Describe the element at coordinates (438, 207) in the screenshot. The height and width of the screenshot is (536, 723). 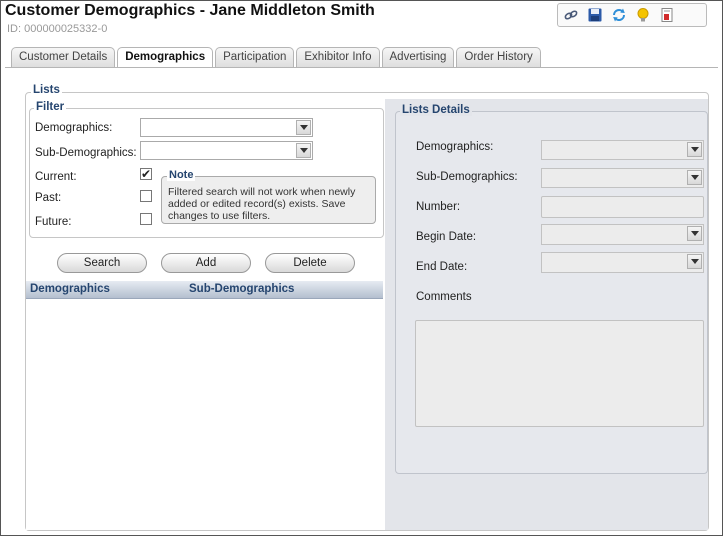
I see `number-label: Number:` at that location.